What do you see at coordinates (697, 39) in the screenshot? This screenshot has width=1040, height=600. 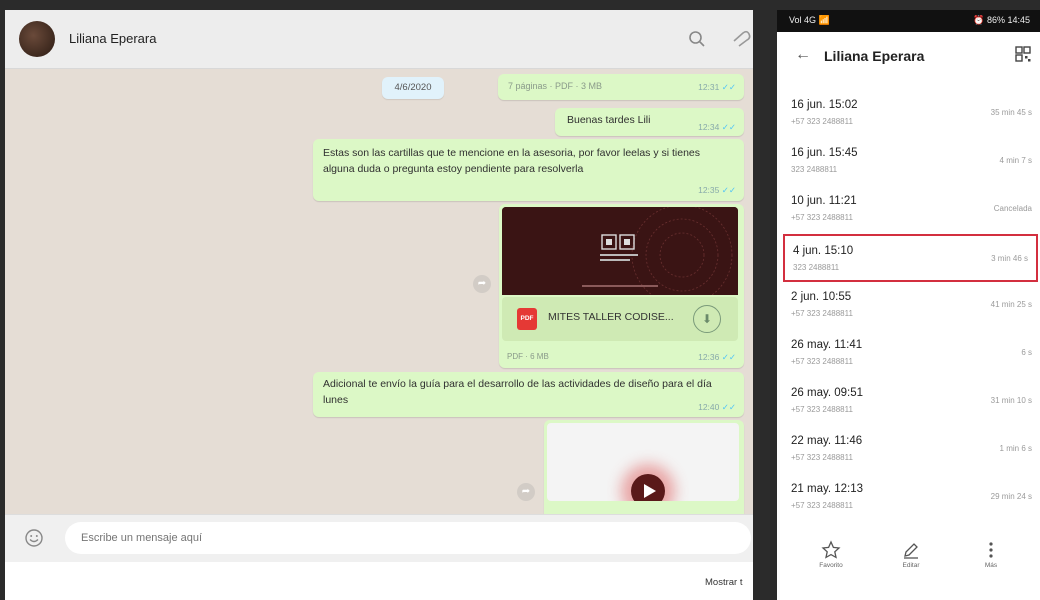 I see `search-icon` at bounding box center [697, 39].